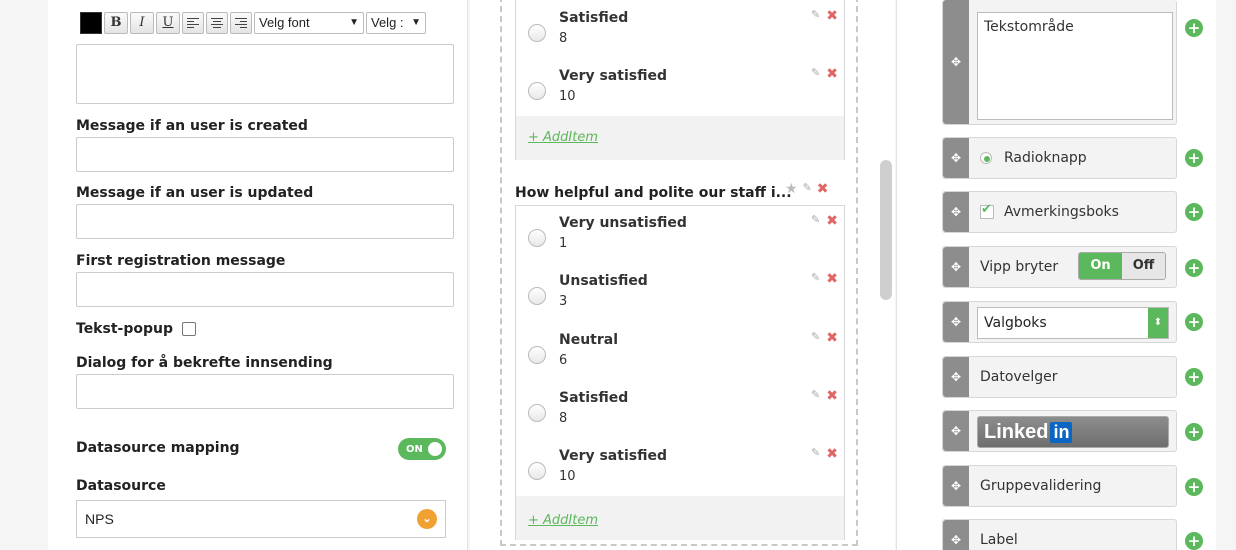 The height and width of the screenshot is (550, 1236). I want to click on confirm-dialog-input, so click(265, 391).